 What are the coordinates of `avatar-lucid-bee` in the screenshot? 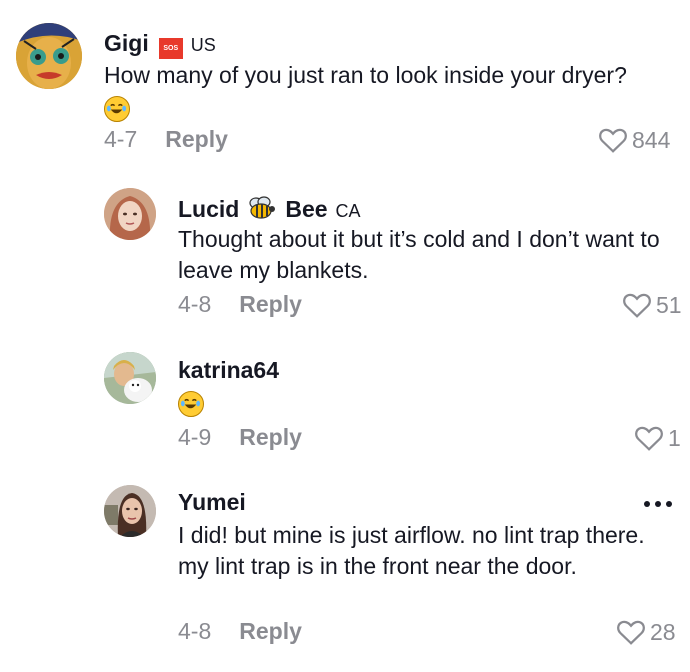 It's located at (130, 214).